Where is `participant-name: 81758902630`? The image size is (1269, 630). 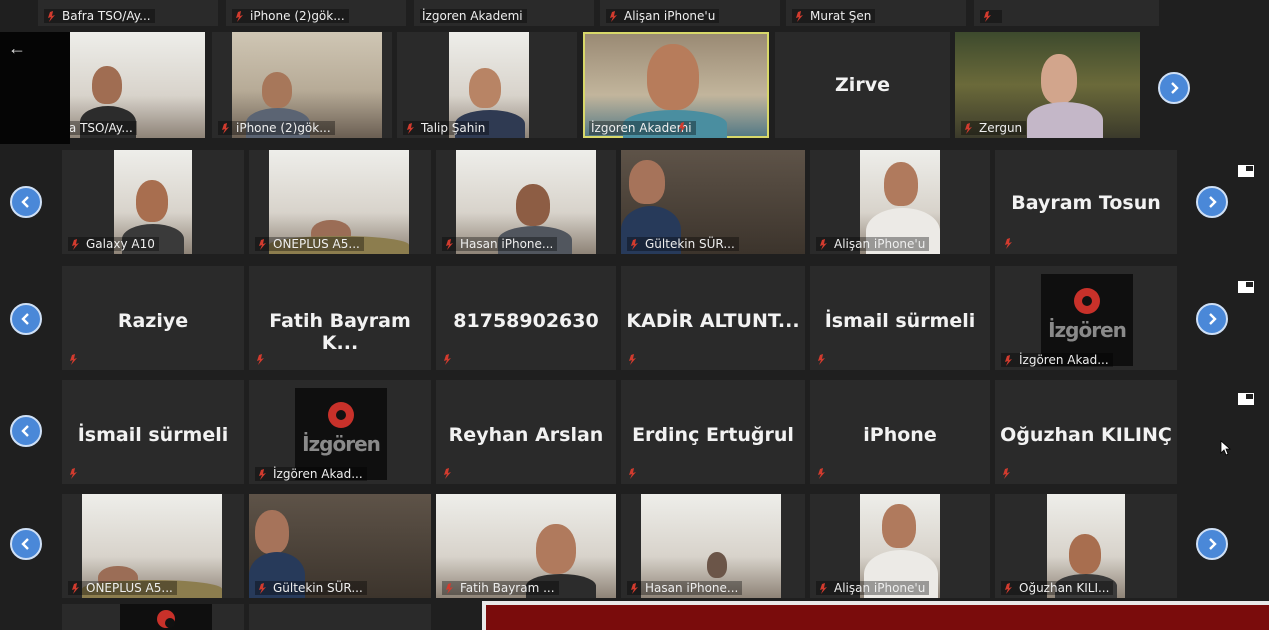 participant-name: 81758902630 is located at coordinates (526, 321).